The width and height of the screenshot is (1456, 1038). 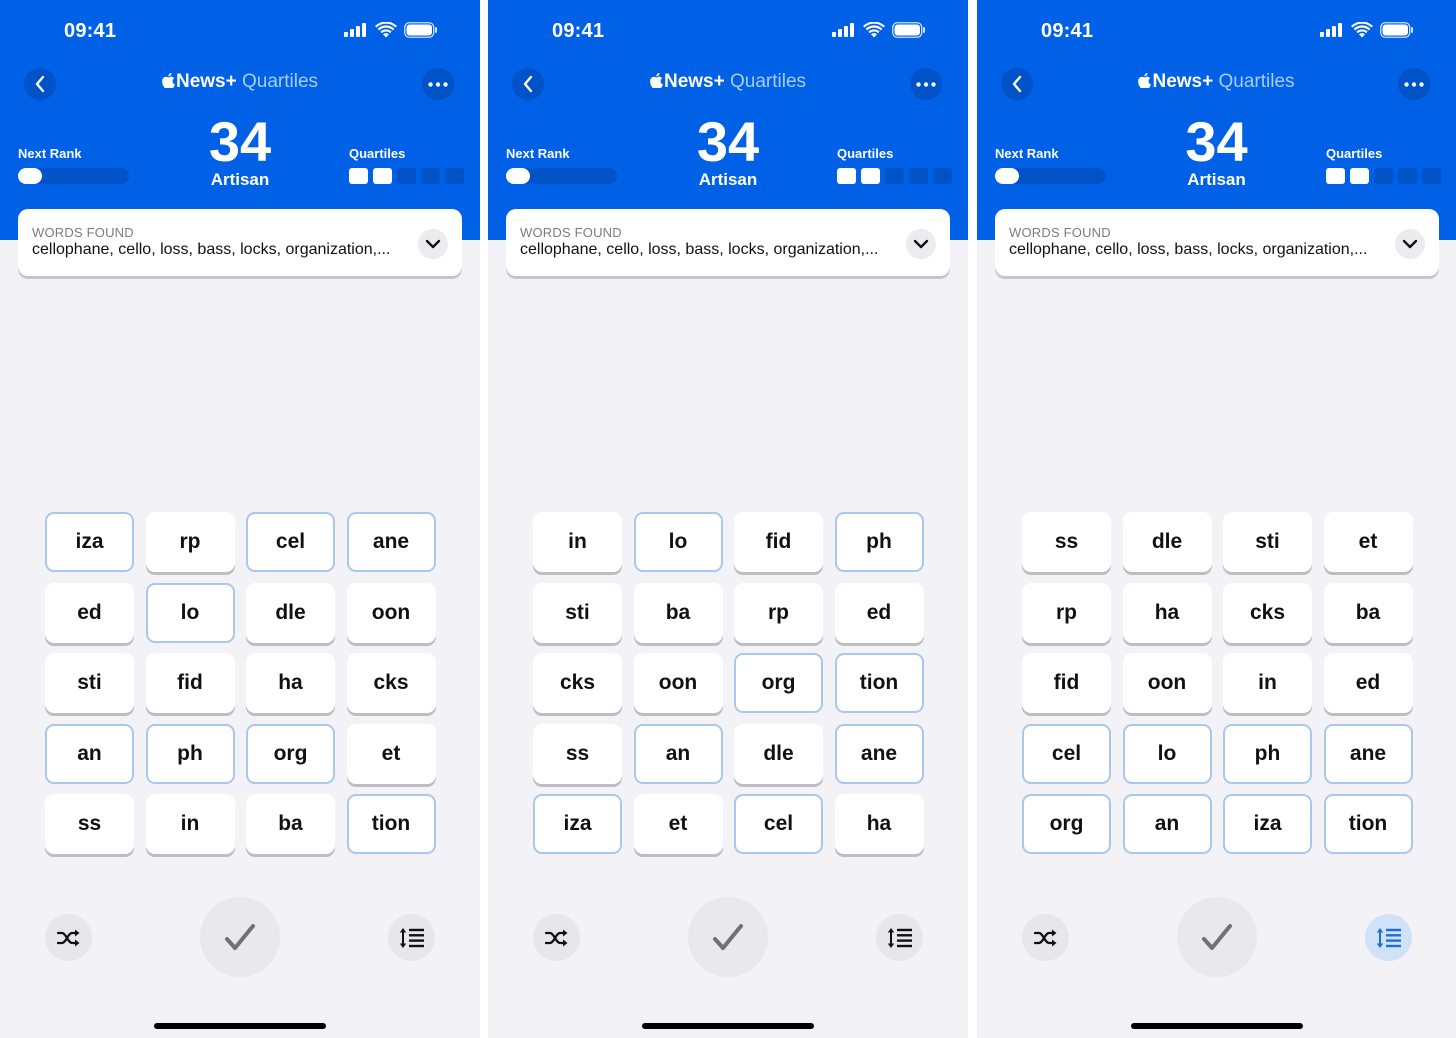 What do you see at coordinates (687, 81) in the screenshot?
I see `news-plus-brand: News+` at bounding box center [687, 81].